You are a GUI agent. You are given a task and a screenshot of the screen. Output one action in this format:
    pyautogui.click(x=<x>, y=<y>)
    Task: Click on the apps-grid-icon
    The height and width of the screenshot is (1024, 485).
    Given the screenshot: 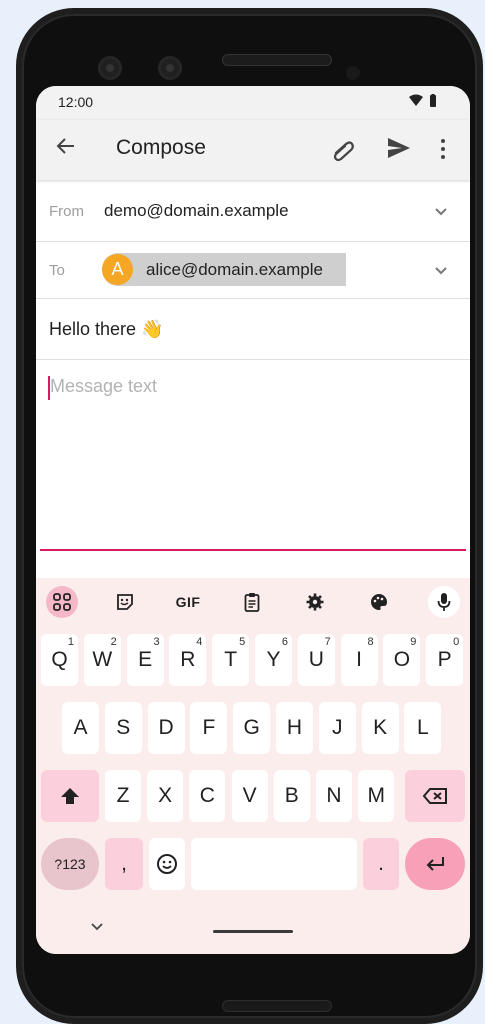 What is the action you would take?
    pyautogui.click(x=62, y=602)
    